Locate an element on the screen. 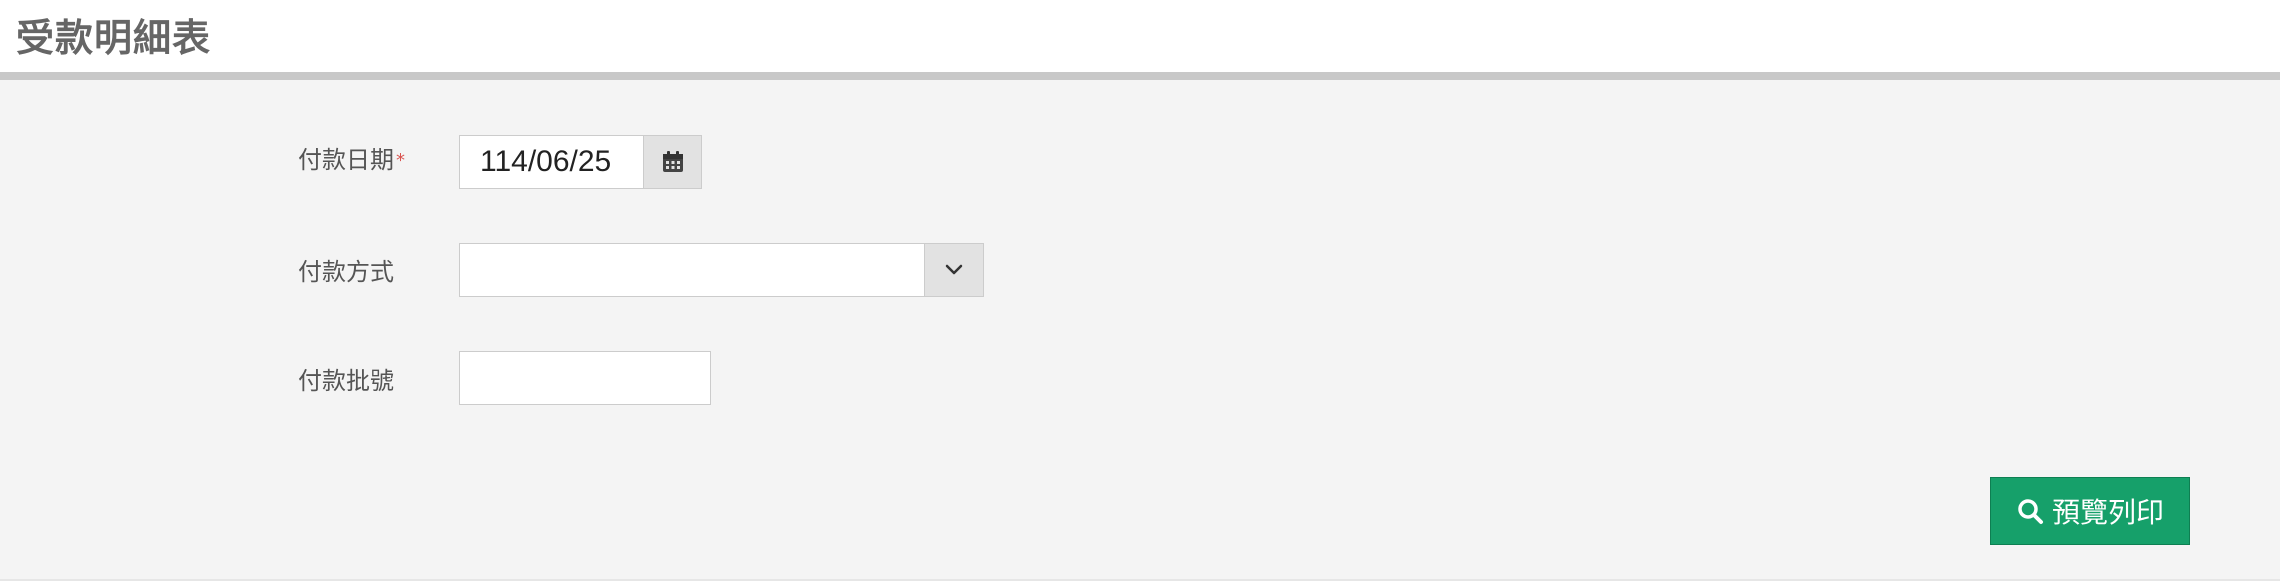  header-divider is located at coordinates (1140, 76).